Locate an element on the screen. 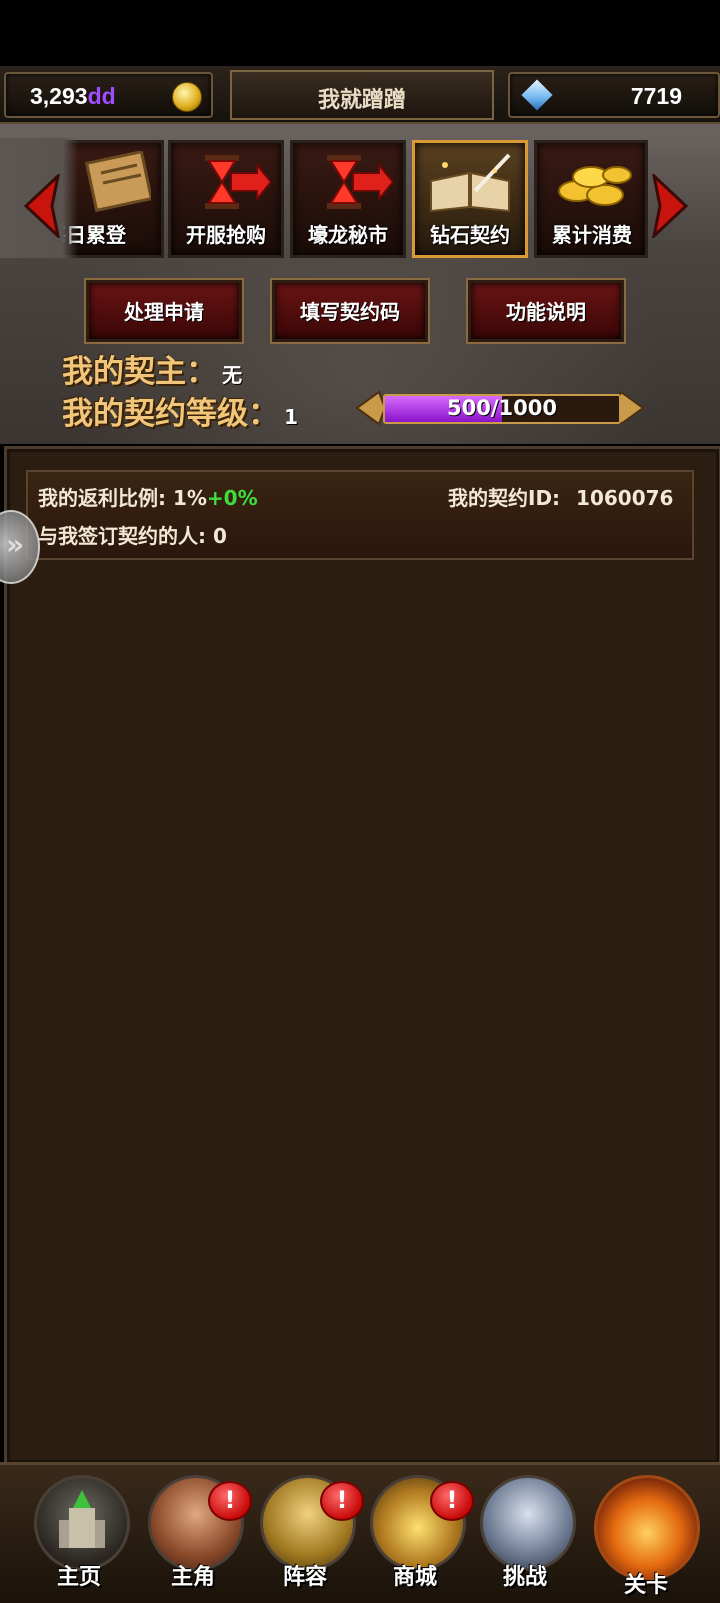 The height and width of the screenshot is (1603, 720). bottom-navigation: 主页 ! 主角 ! 阵容 ! 商城 挑战 关卡 is located at coordinates (360, 1532).